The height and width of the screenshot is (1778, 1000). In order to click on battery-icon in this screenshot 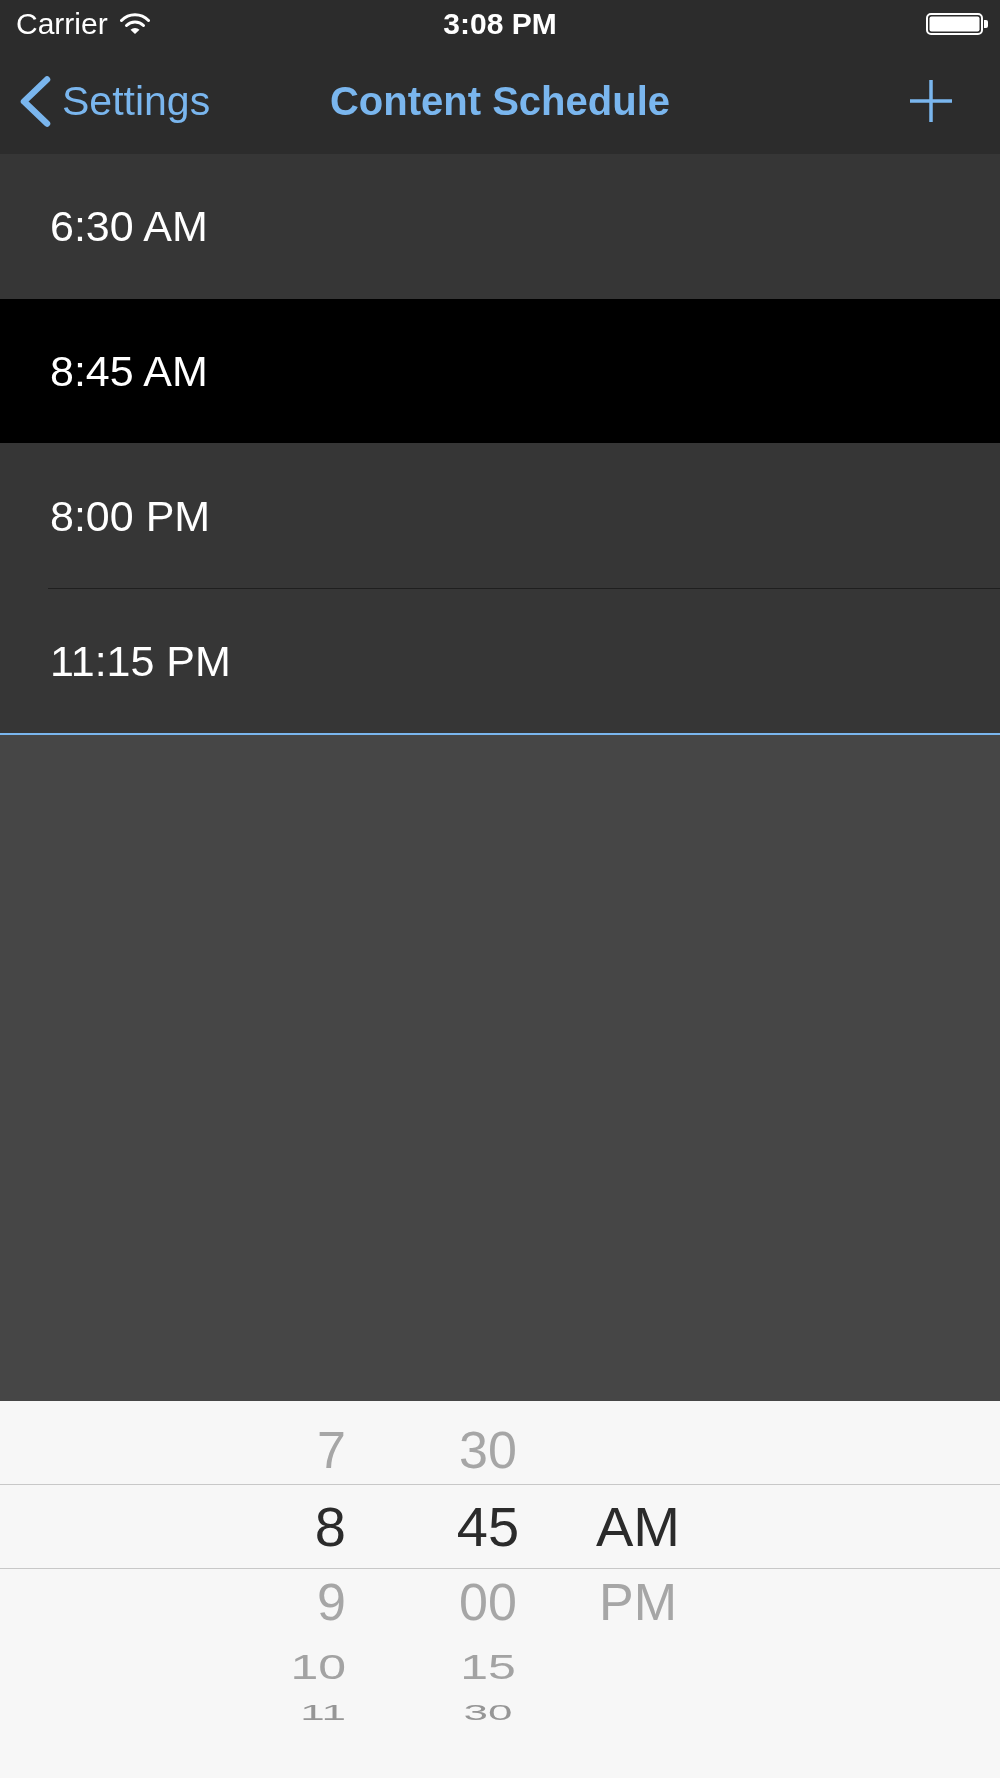, I will do `click(957, 24)`.